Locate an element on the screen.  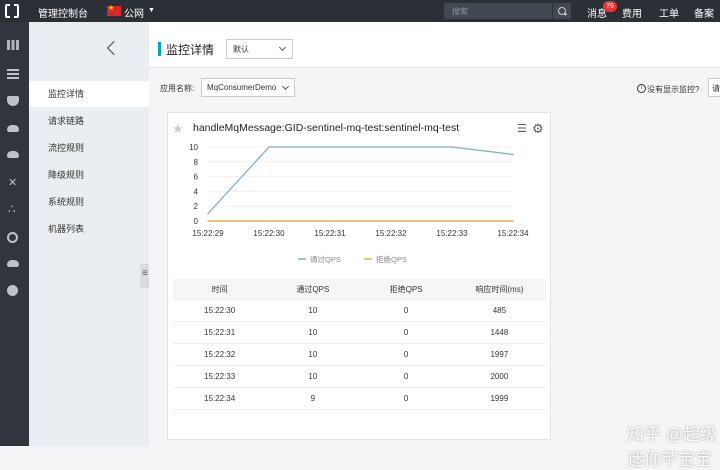
app-select: MqConsumerDemo is located at coordinates (248, 87).